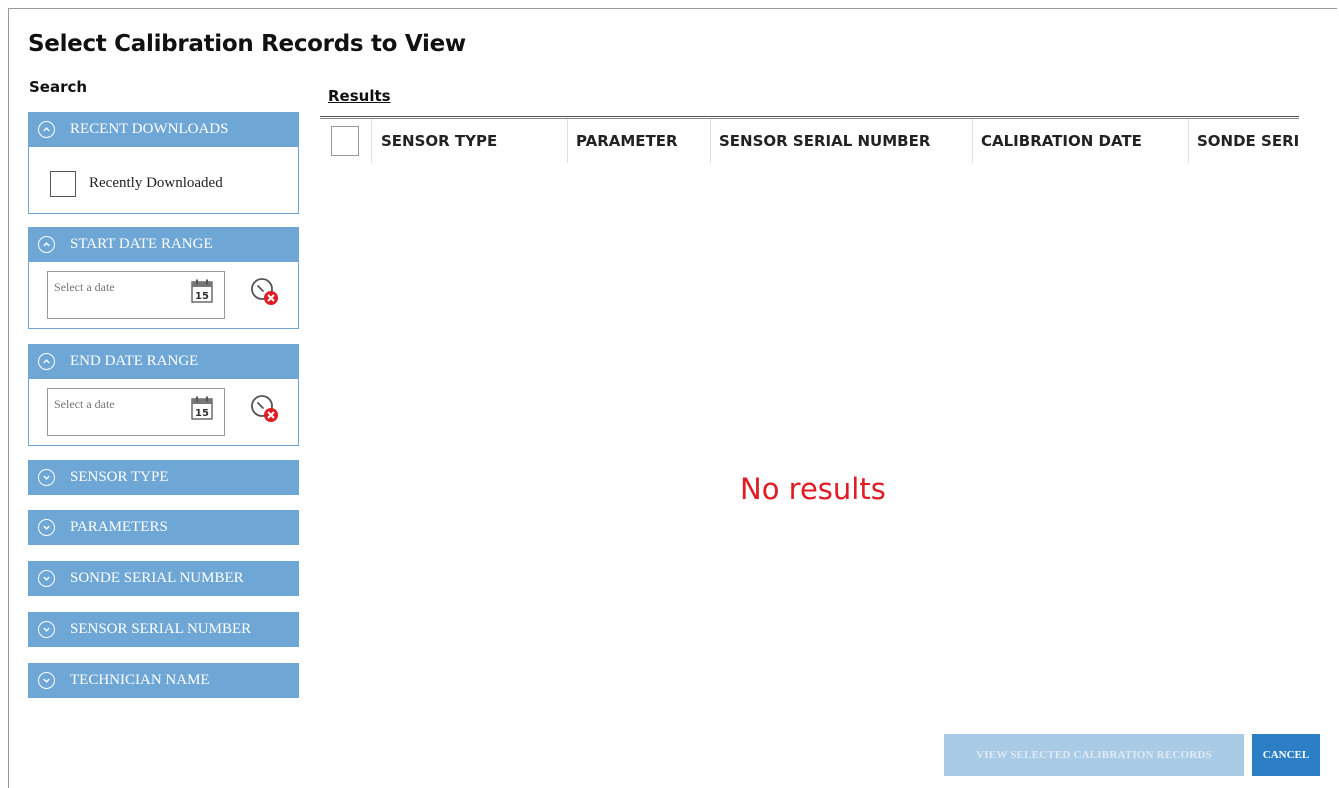 This screenshot has height=788, width=1339. What do you see at coordinates (63, 184) in the screenshot?
I see `recently-downloaded-checkbox` at bounding box center [63, 184].